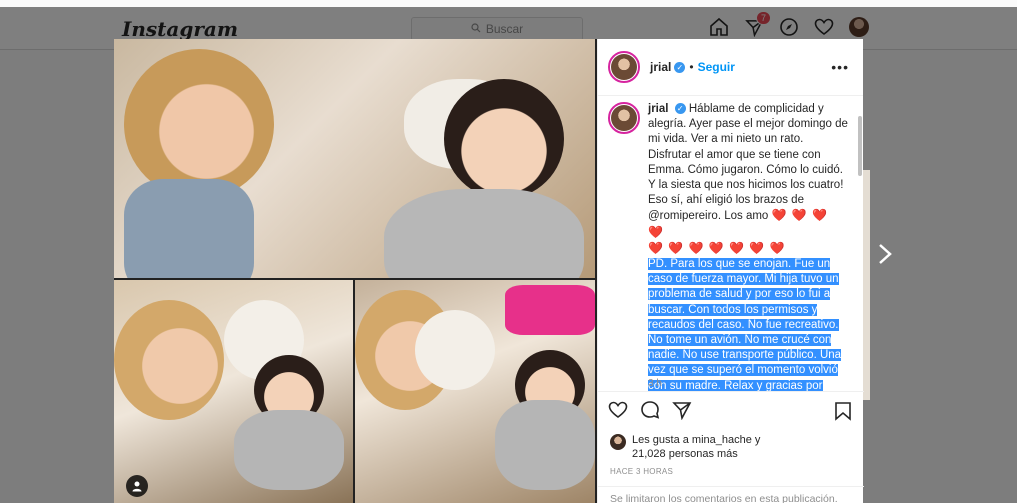 Image resolution: width=1017 pixels, height=503 pixels. What do you see at coordinates (475, 391) in the screenshot?
I see `photo-bottom-right` at bounding box center [475, 391].